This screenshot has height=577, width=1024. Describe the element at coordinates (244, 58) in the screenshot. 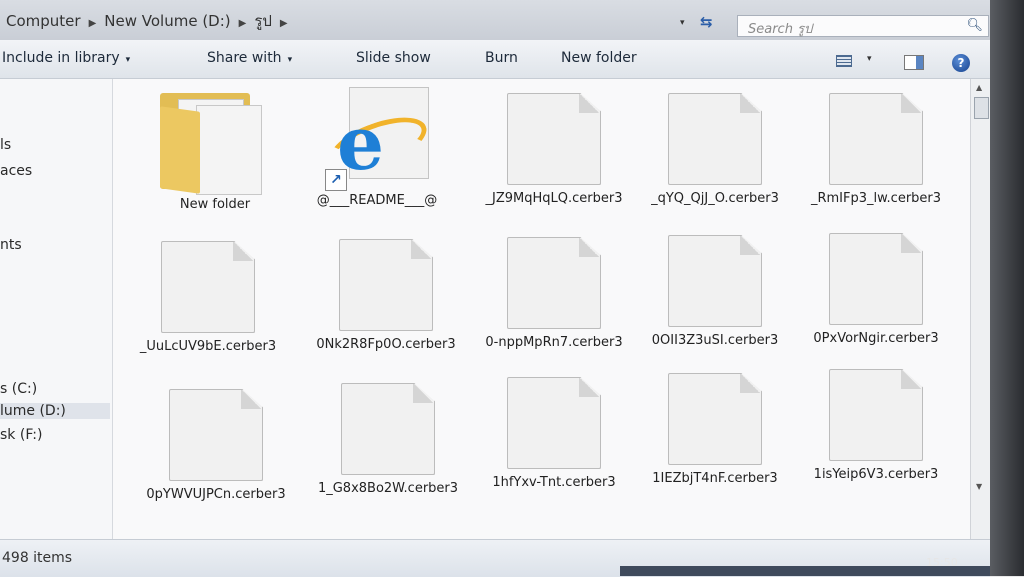

I see `share-with-label: Share with` at that location.